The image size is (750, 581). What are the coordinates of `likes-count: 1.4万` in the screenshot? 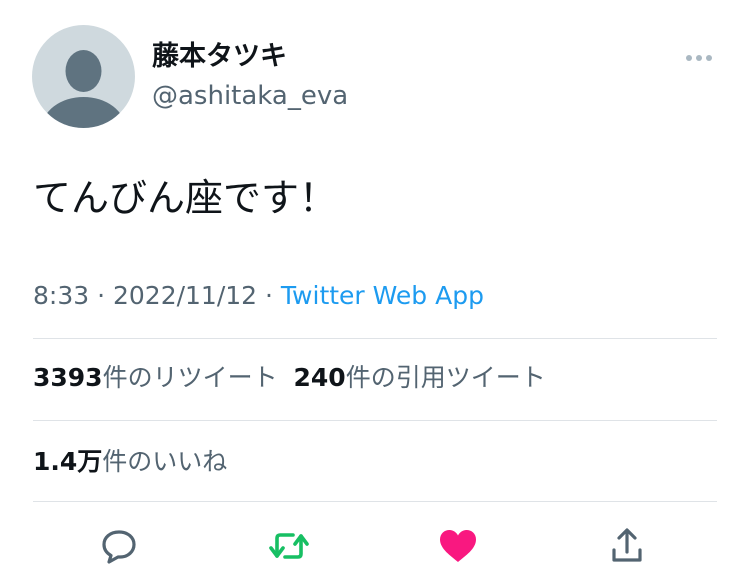 It's located at (68, 461).